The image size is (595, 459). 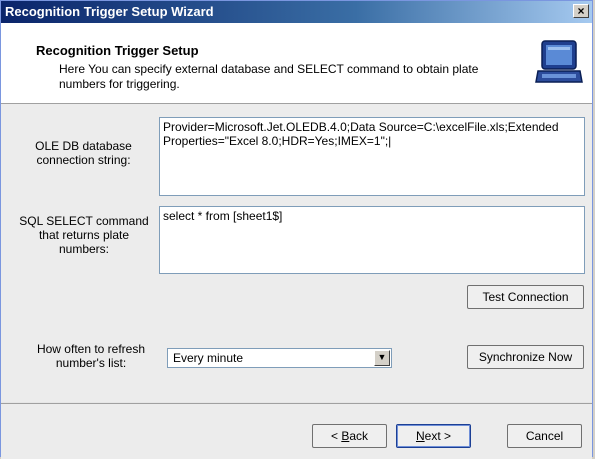 What do you see at coordinates (559, 61) in the screenshot?
I see `laptop-icon` at bounding box center [559, 61].